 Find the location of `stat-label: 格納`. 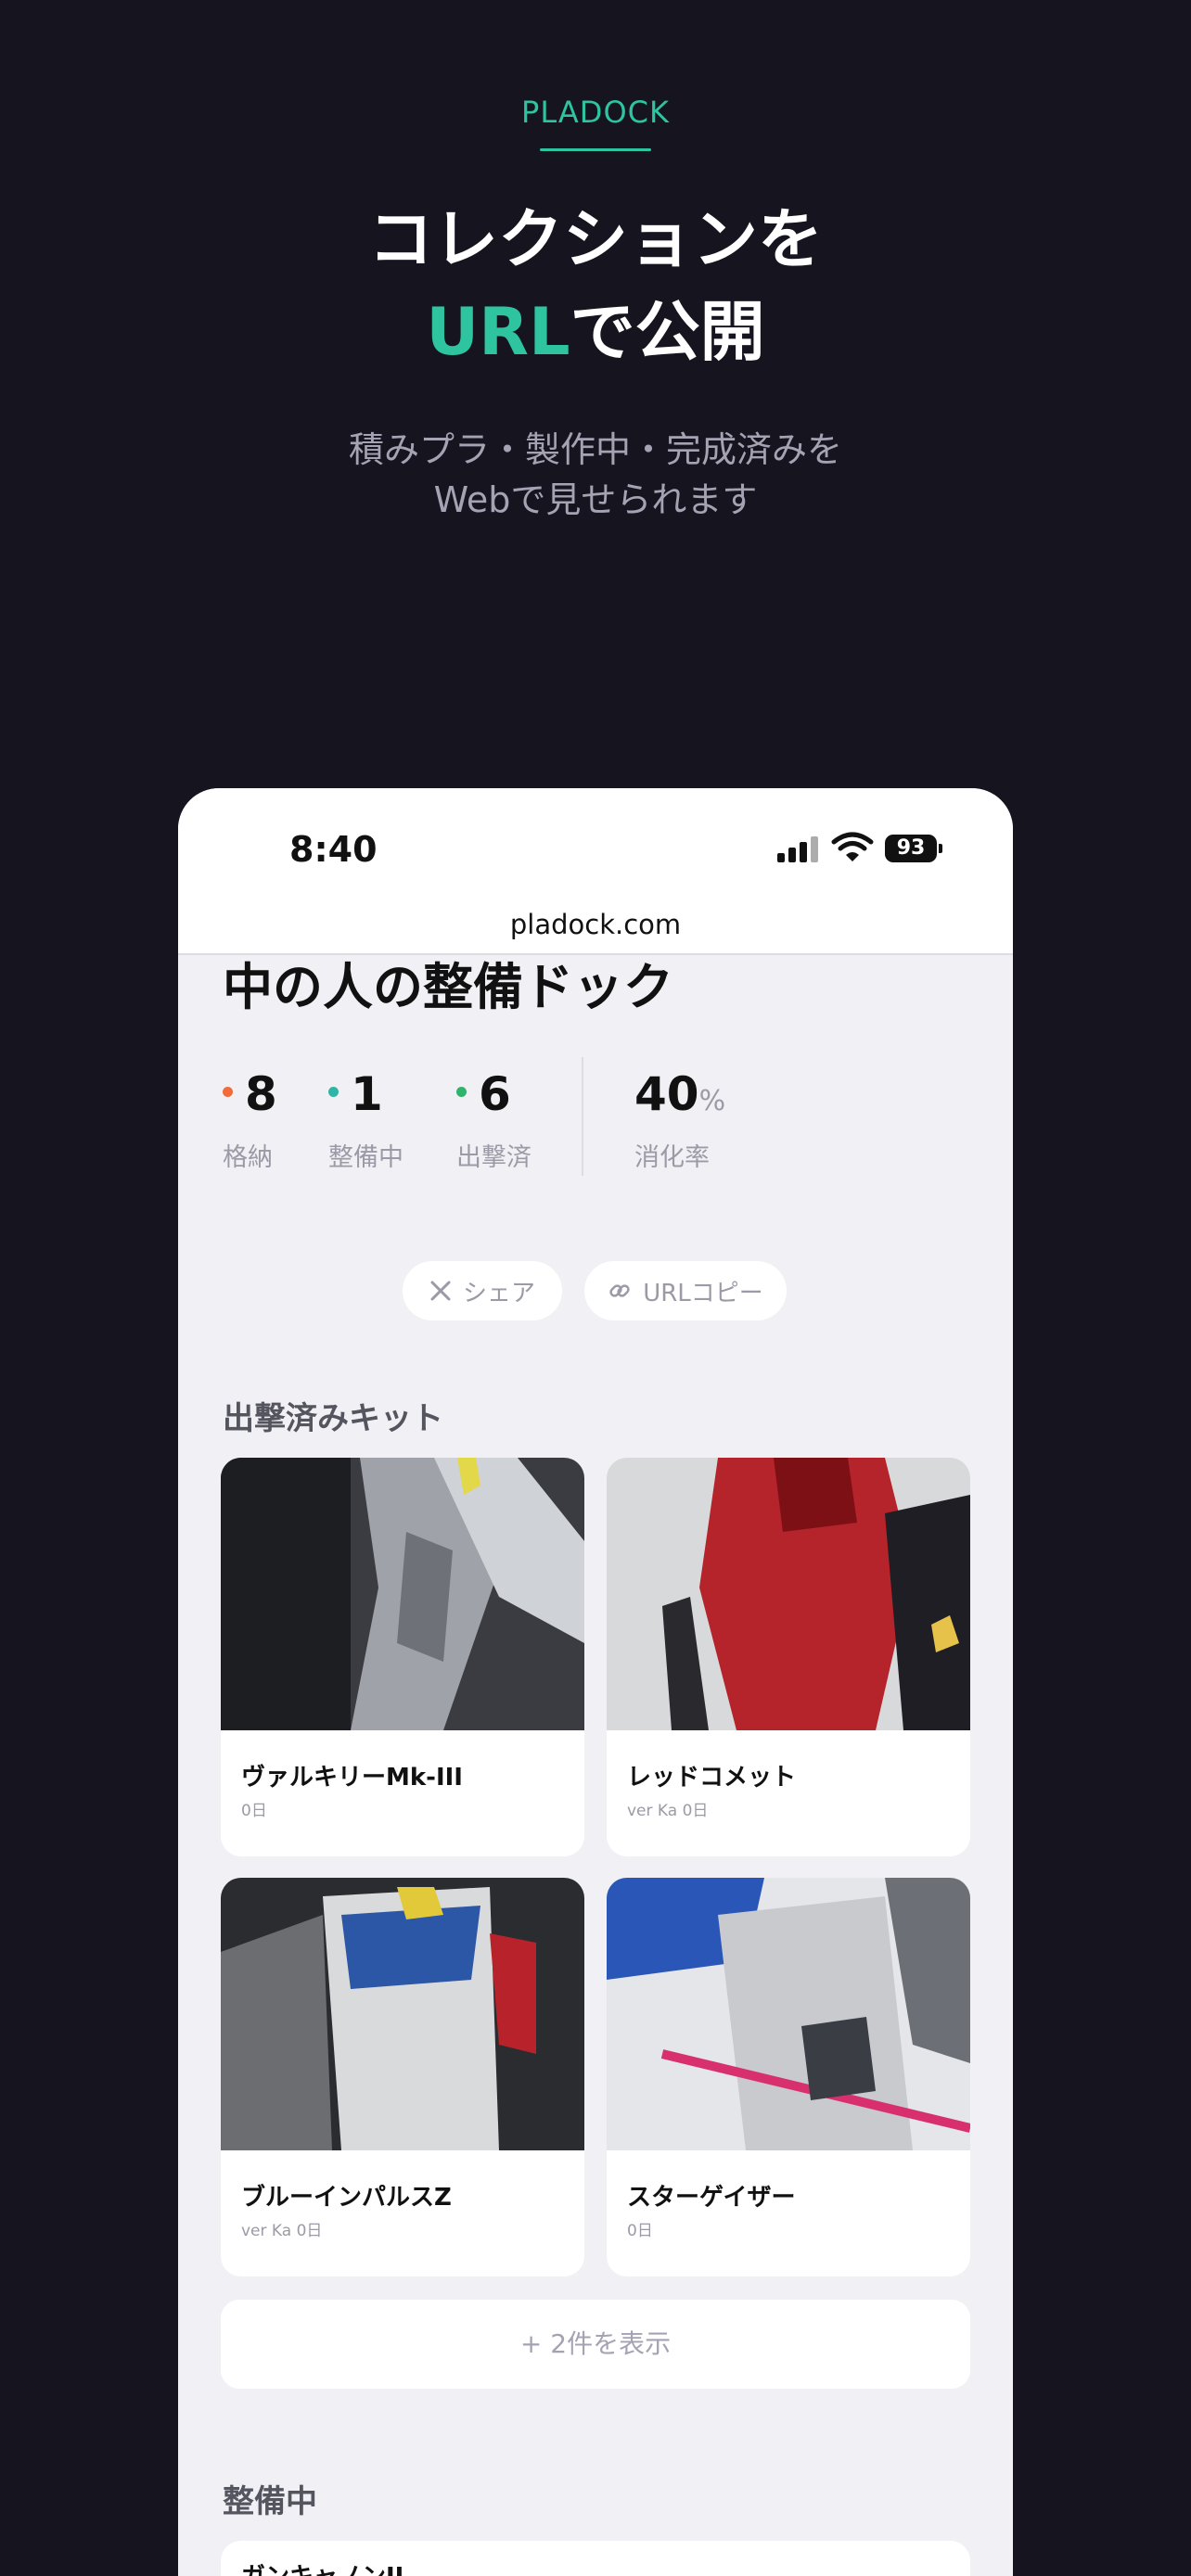

stat-label: 格納 is located at coordinates (248, 1157).